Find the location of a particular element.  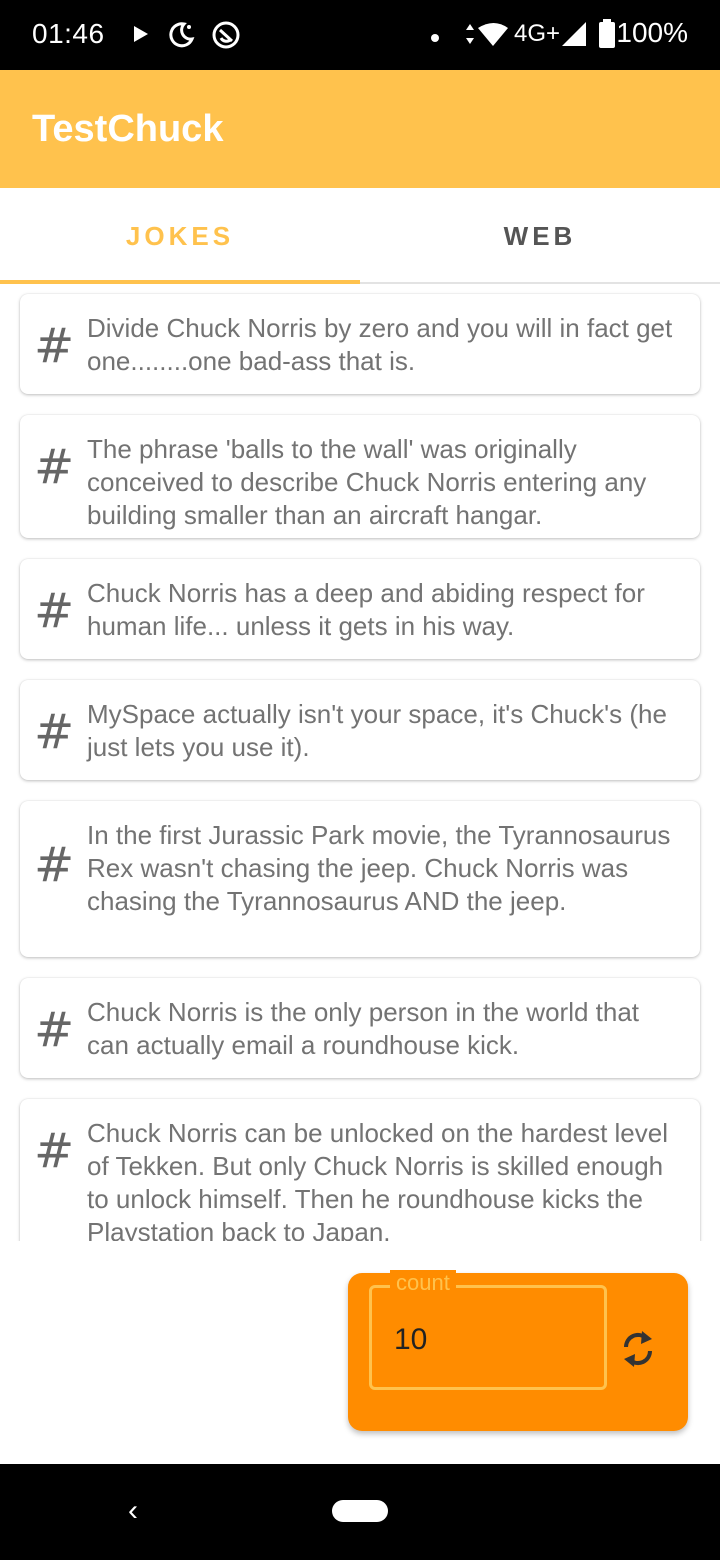

status-time: 01:46 is located at coordinates (68, 33).